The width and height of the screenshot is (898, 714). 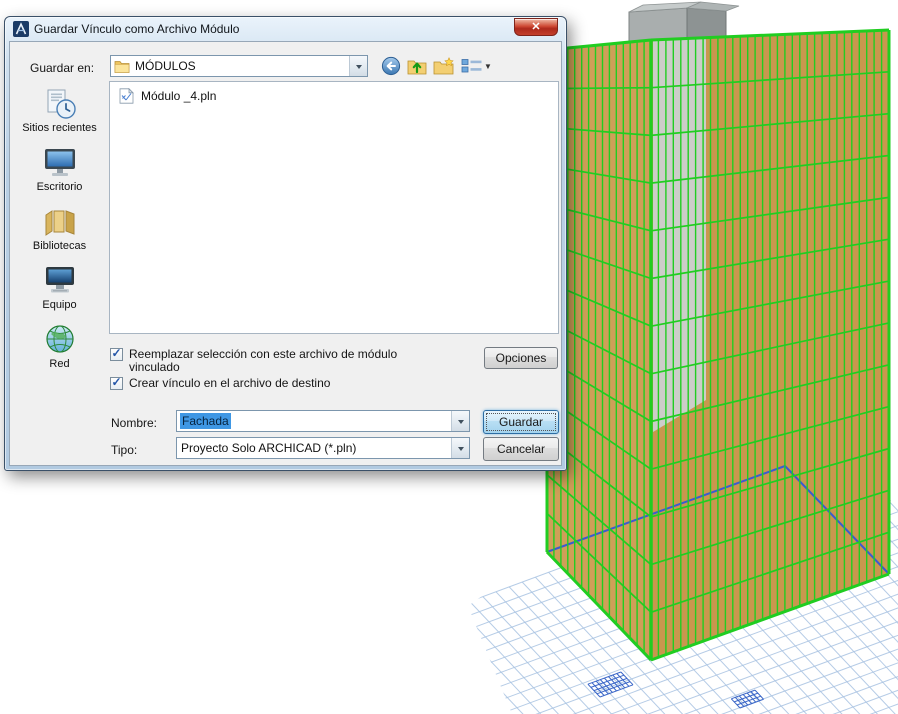 I want to click on sidebar-item-recent-places: Sitios recientes, so click(x=60, y=112).